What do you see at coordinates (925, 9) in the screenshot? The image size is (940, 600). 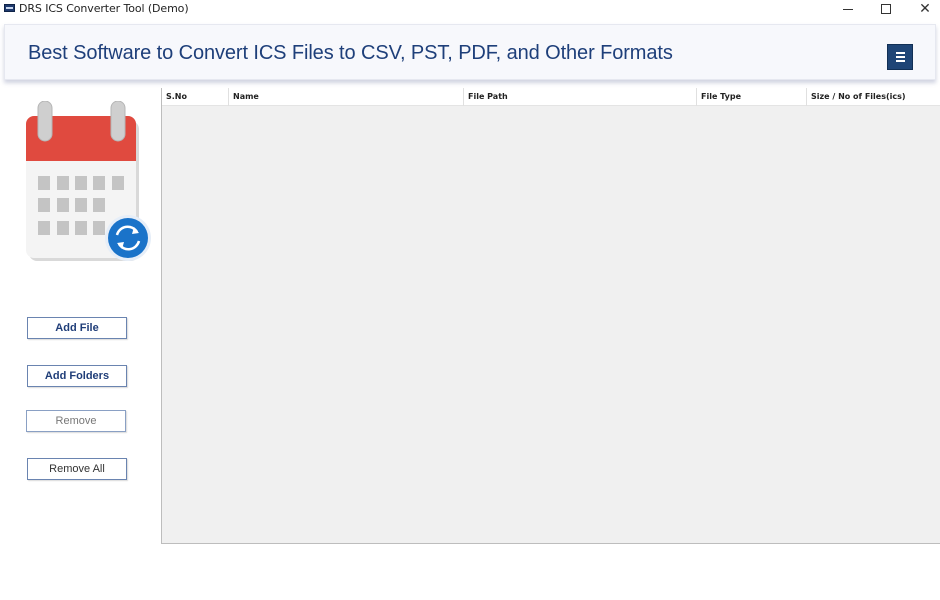 I see `close-icon: ✕` at bounding box center [925, 9].